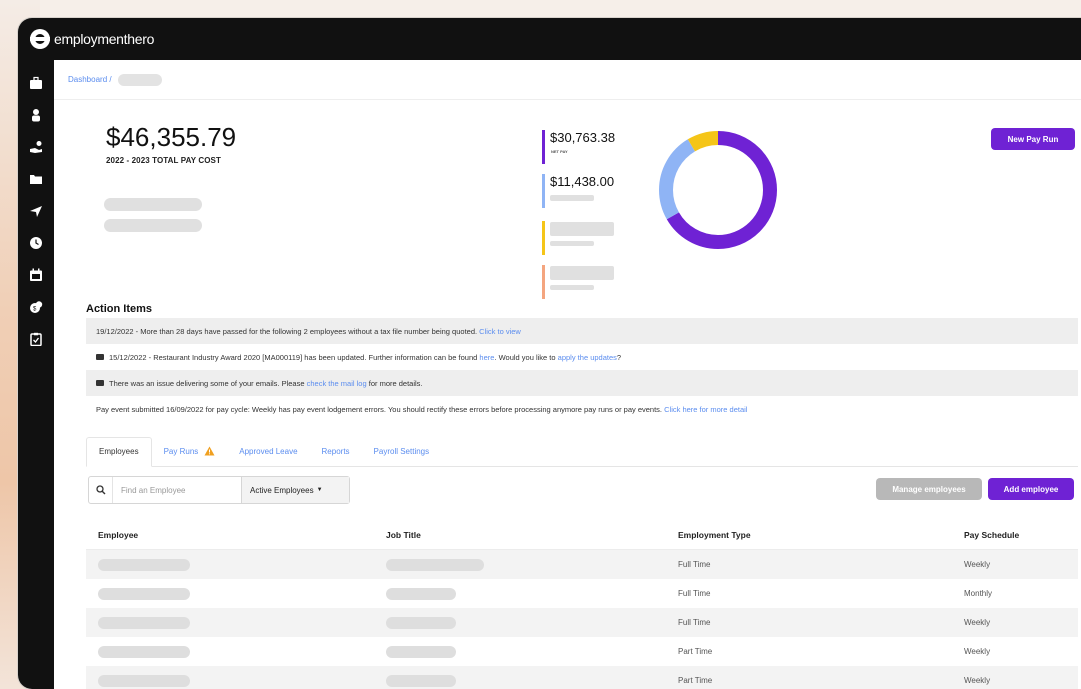  I want to click on column-header-job-title: Job Title, so click(522, 535).